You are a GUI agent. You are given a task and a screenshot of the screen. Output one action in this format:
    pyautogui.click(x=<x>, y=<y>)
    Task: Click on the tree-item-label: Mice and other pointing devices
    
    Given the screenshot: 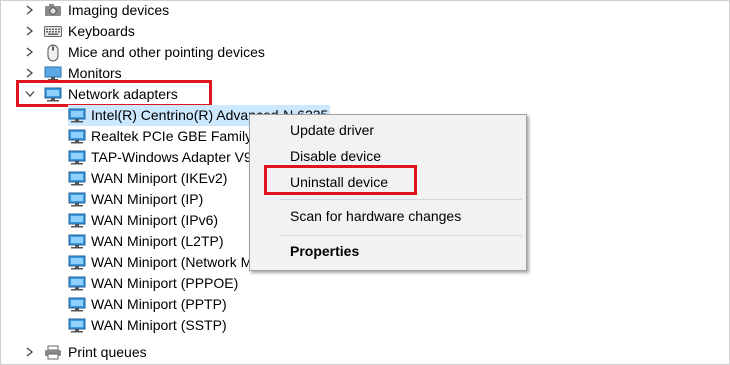 What is the action you would take?
    pyautogui.click(x=166, y=52)
    